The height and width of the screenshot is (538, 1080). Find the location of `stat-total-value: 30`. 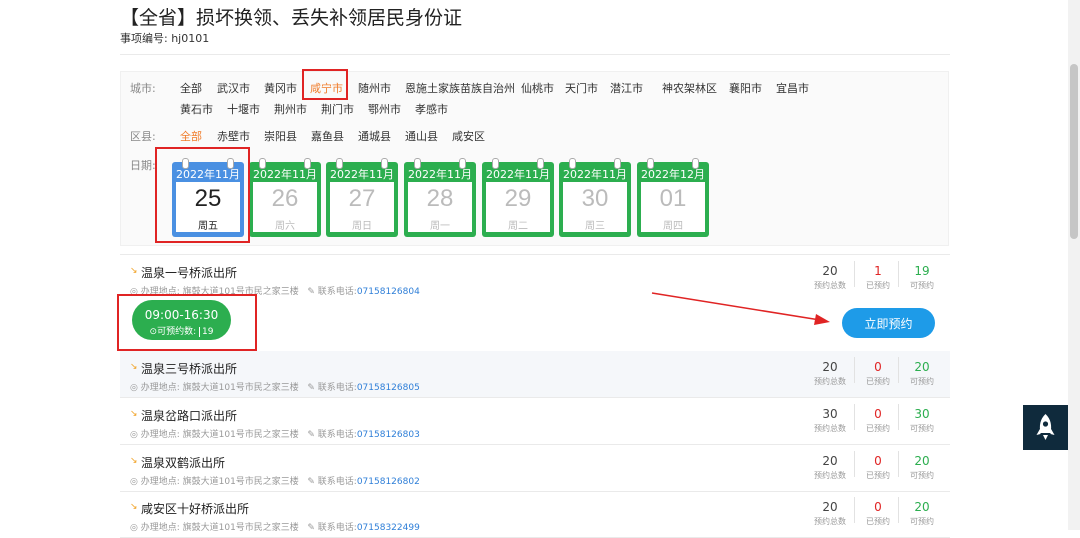

stat-total-value: 30 is located at coordinates (830, 414).